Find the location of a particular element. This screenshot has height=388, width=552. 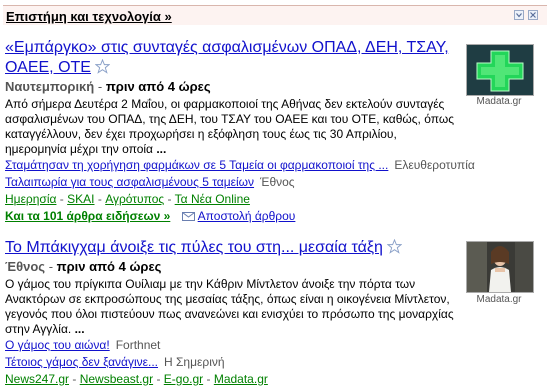

story-source: Έθνος is located at coordinates (25, 266).